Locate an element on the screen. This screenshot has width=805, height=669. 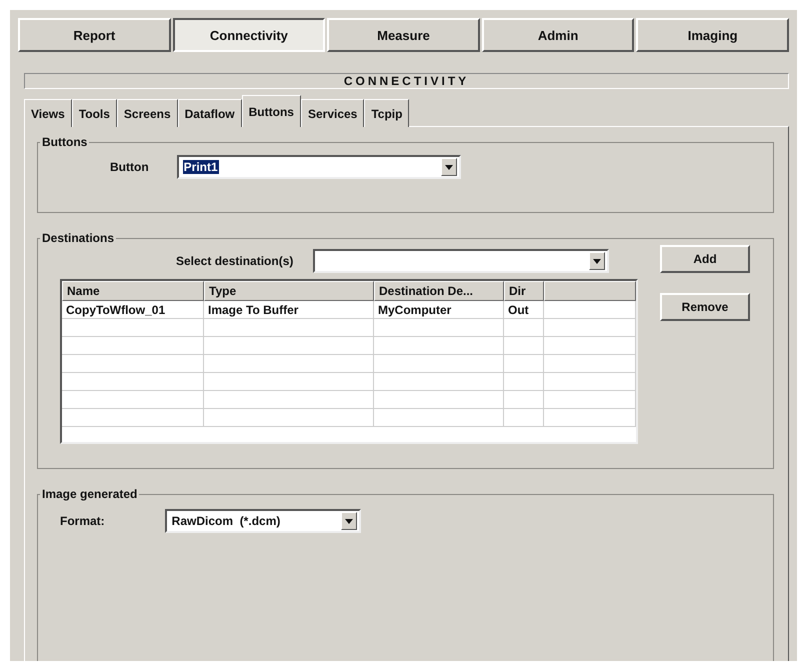
sub-tab: Views is located at coordinates (48, 113).